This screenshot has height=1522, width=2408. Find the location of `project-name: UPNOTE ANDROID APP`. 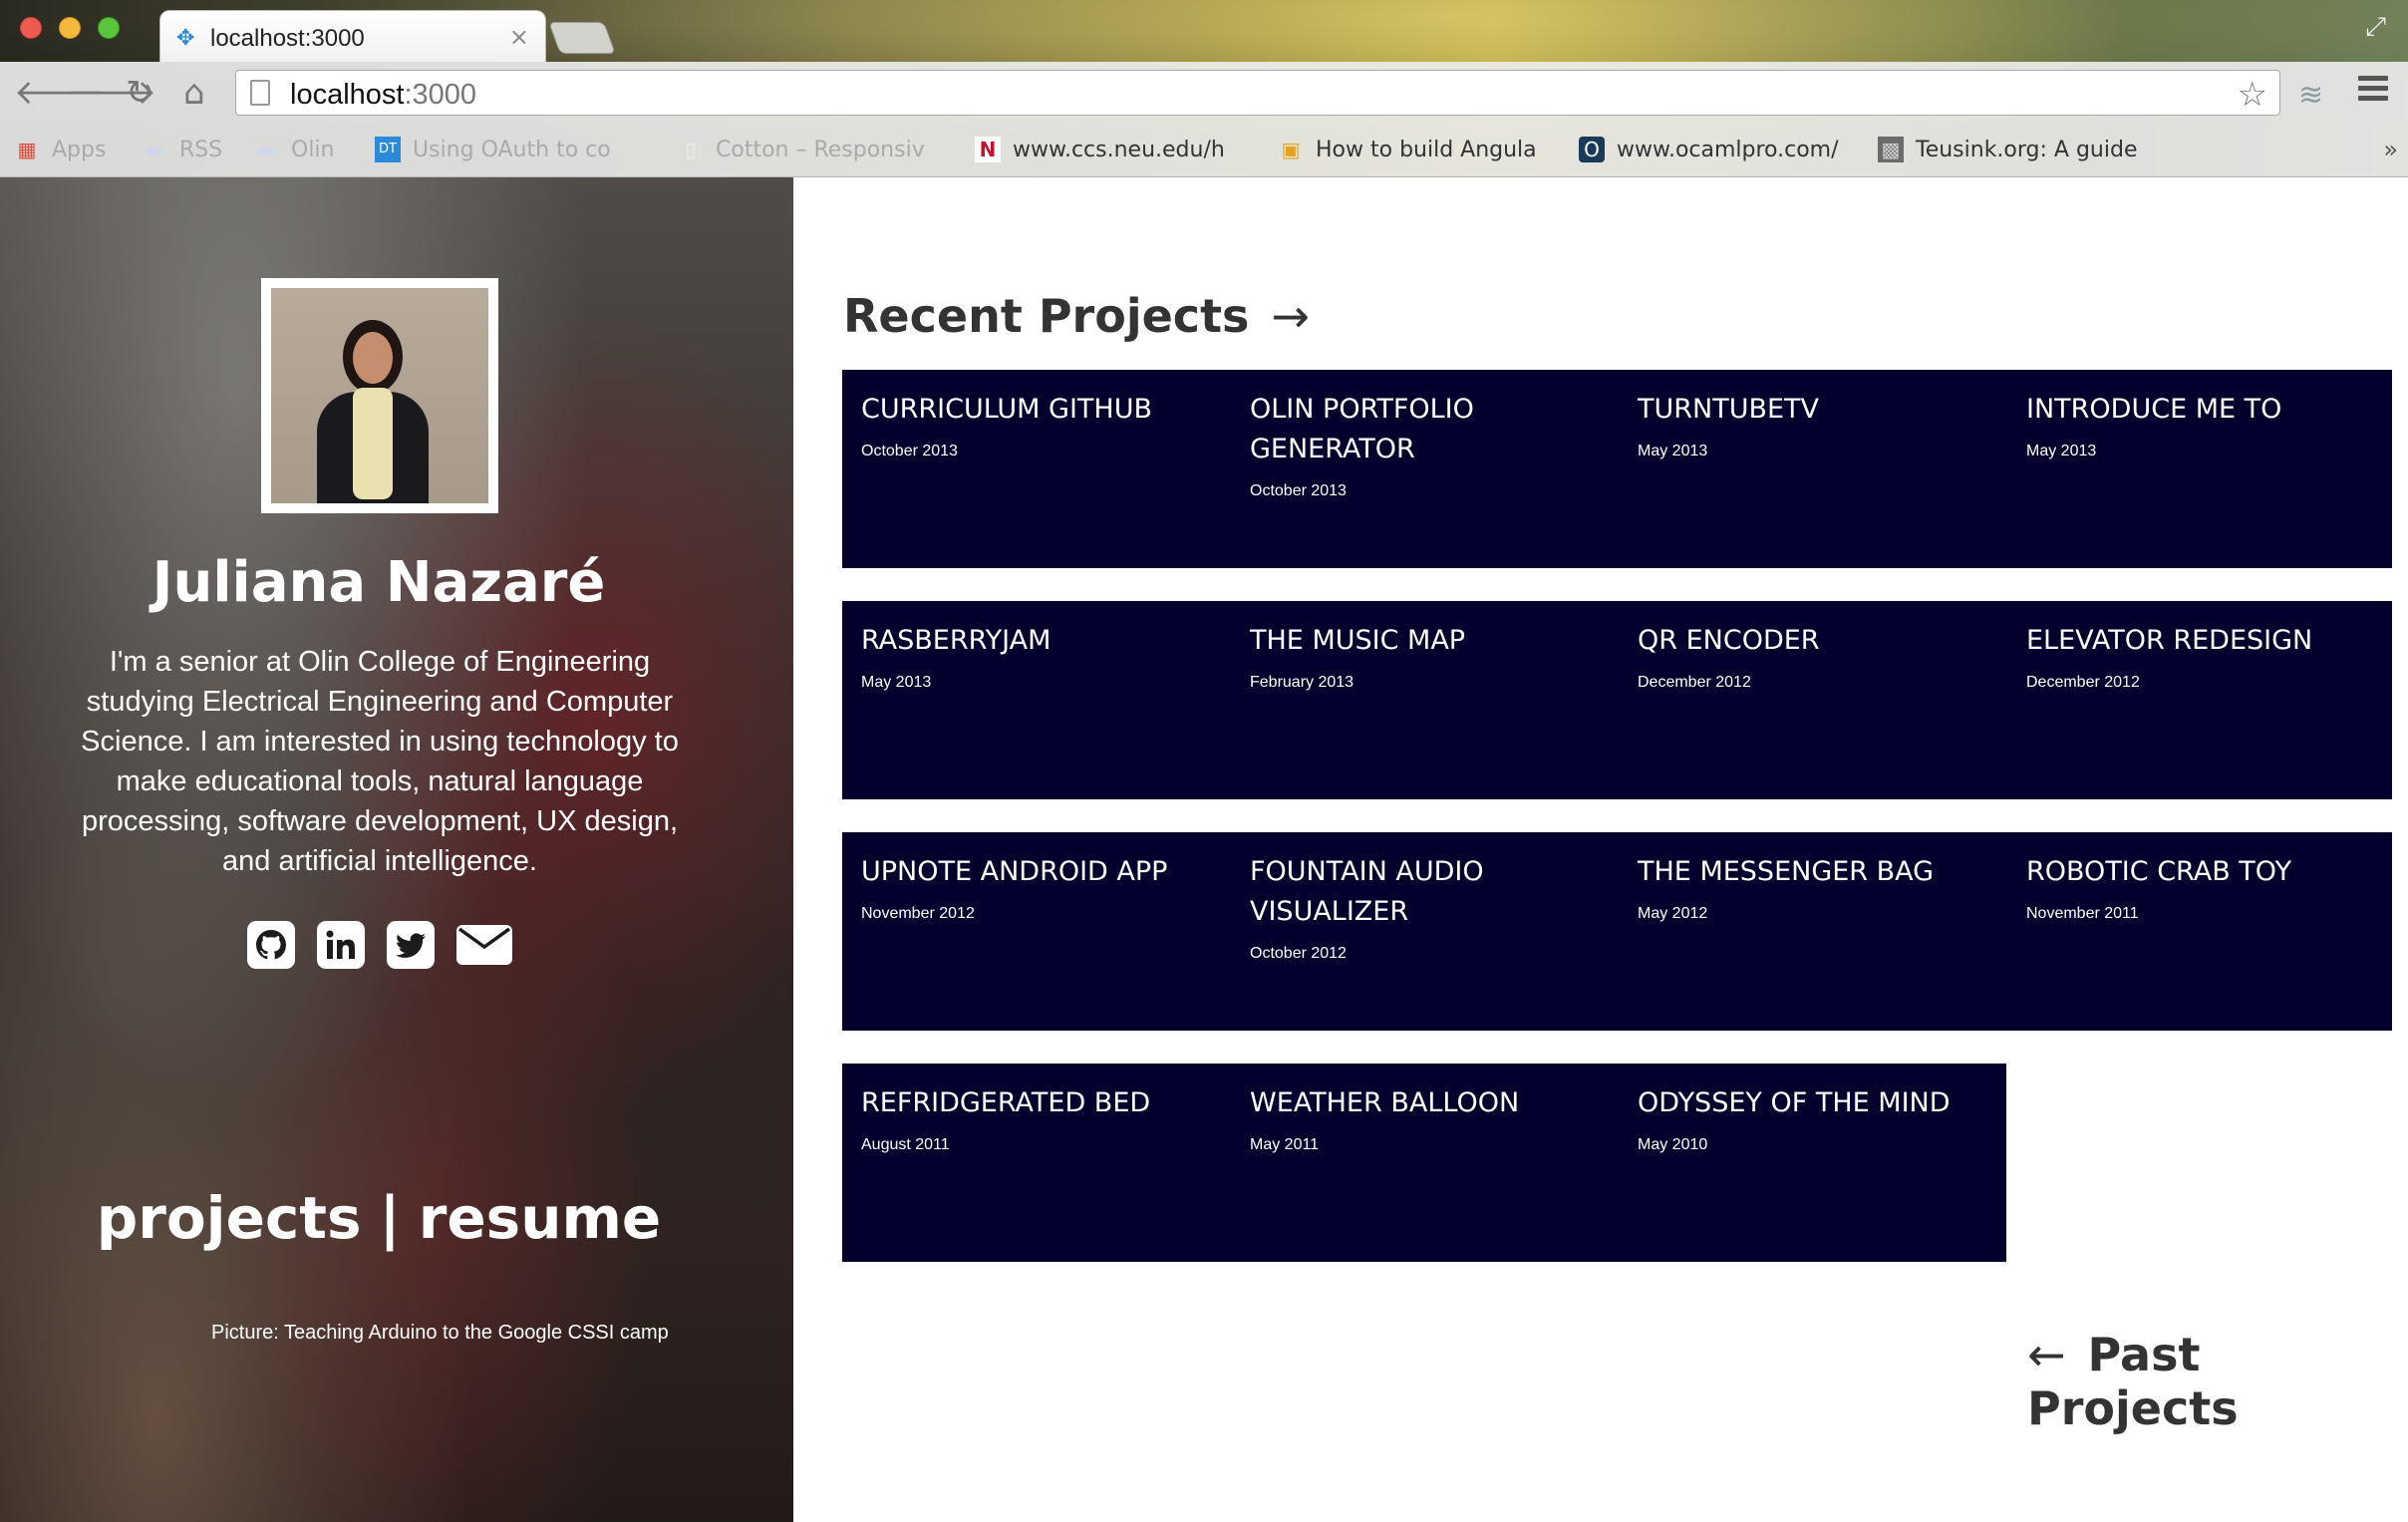

project-name: UPNOTE ANDROID APP is located at coordinates (1014, 871).